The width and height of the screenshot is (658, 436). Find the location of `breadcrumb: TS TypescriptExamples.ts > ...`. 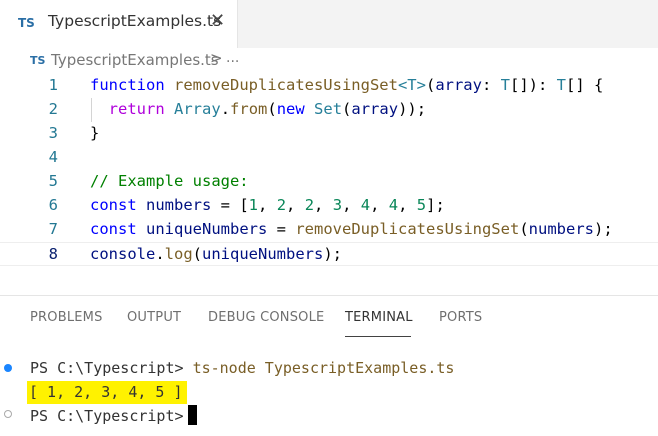

breadcrumb: TS TypescriptExamples.ts > ... is located at coordinates (329, 61).